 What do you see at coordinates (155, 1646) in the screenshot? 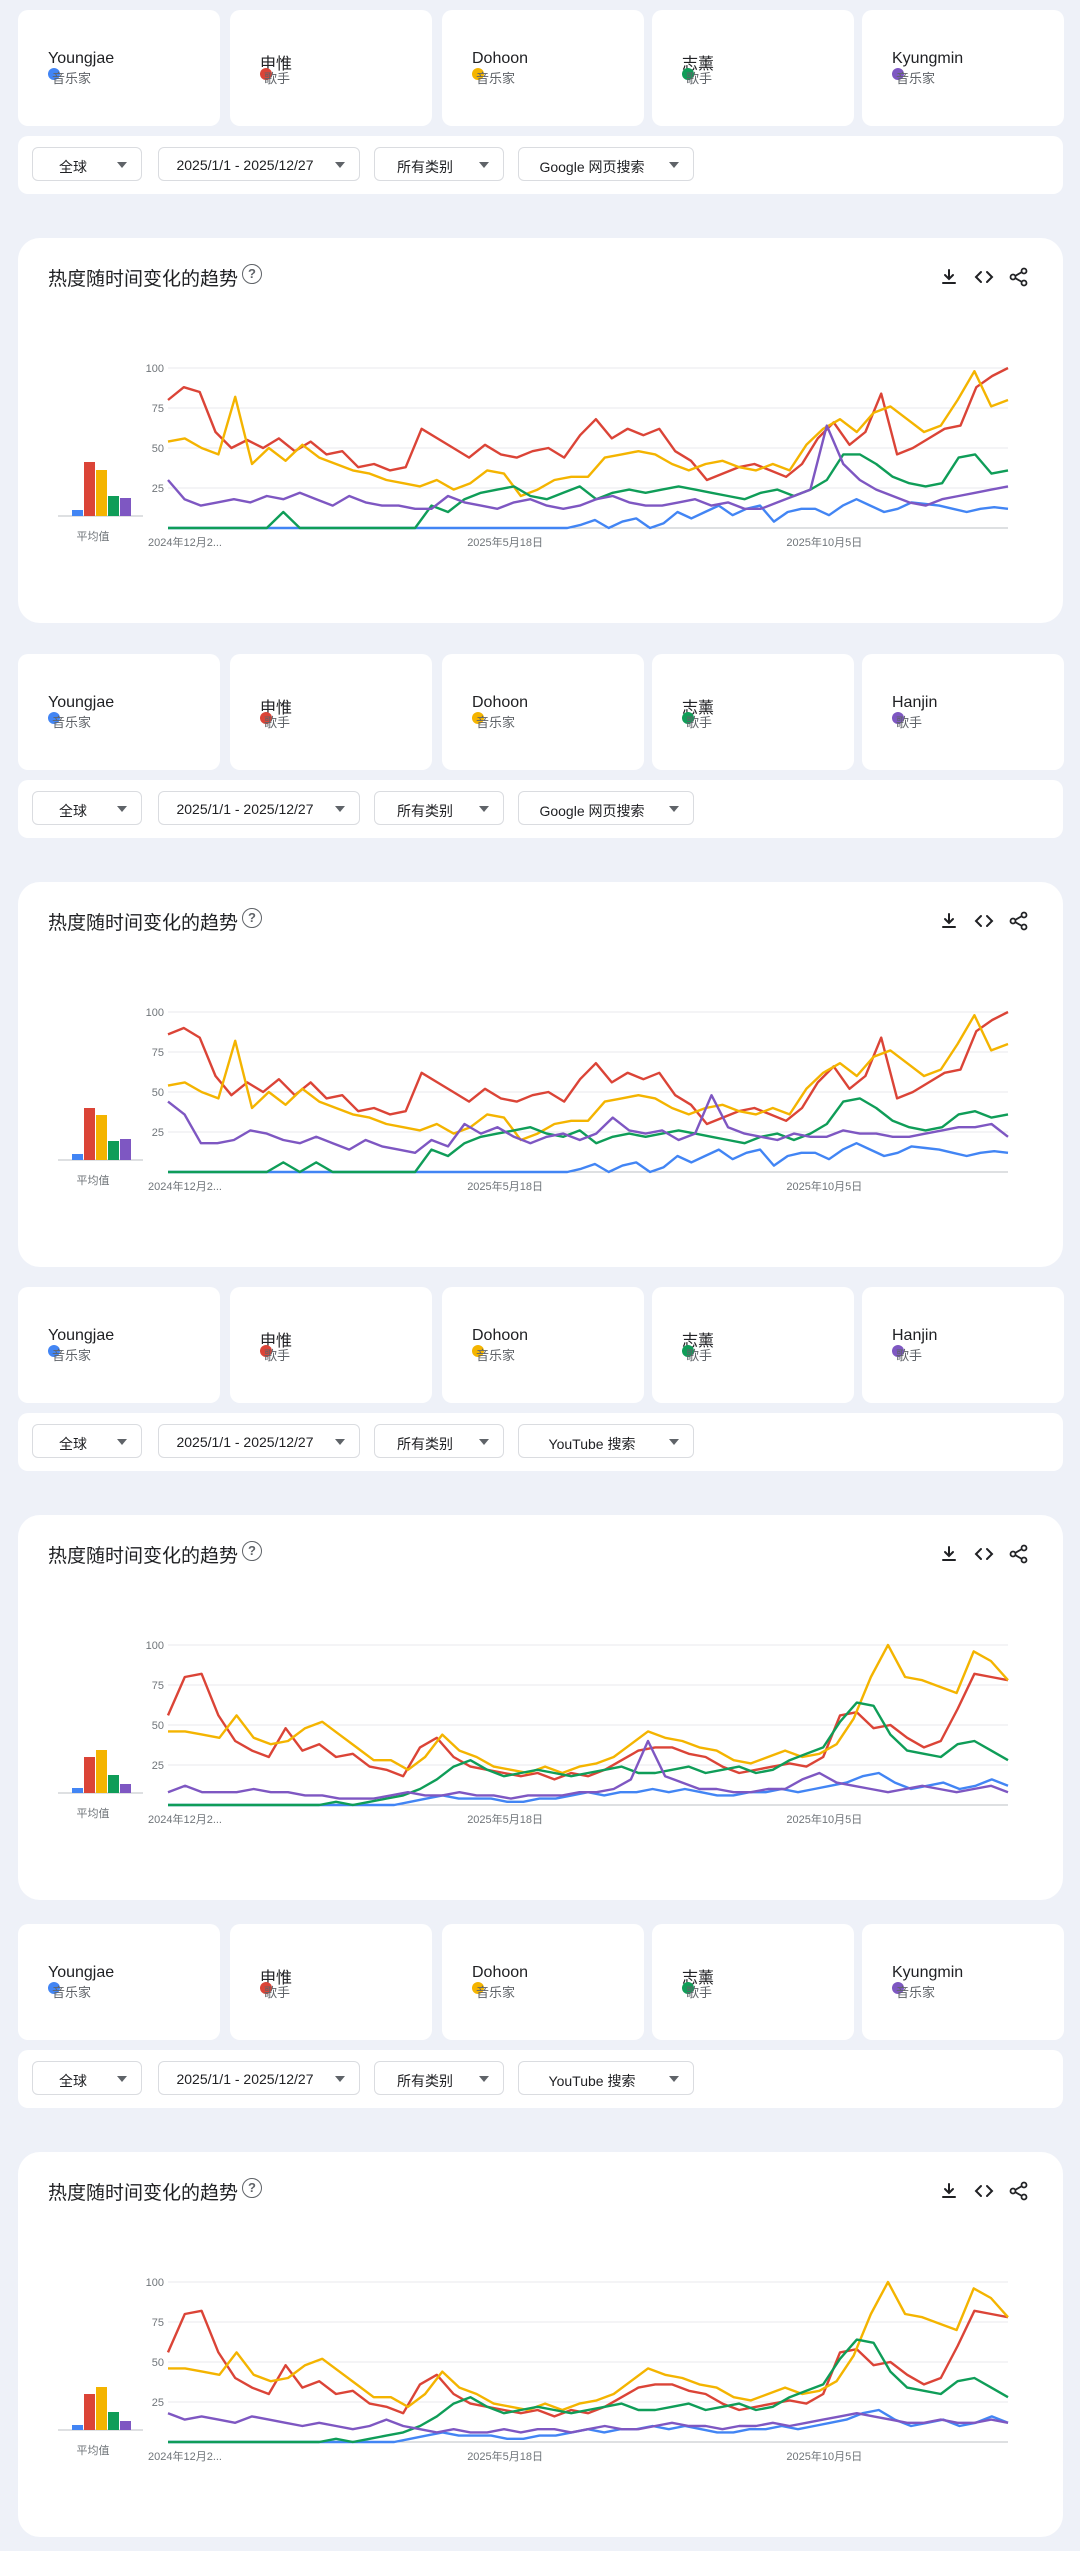
I see `y-tick-label: 100` at bounding box center [155, 1646].